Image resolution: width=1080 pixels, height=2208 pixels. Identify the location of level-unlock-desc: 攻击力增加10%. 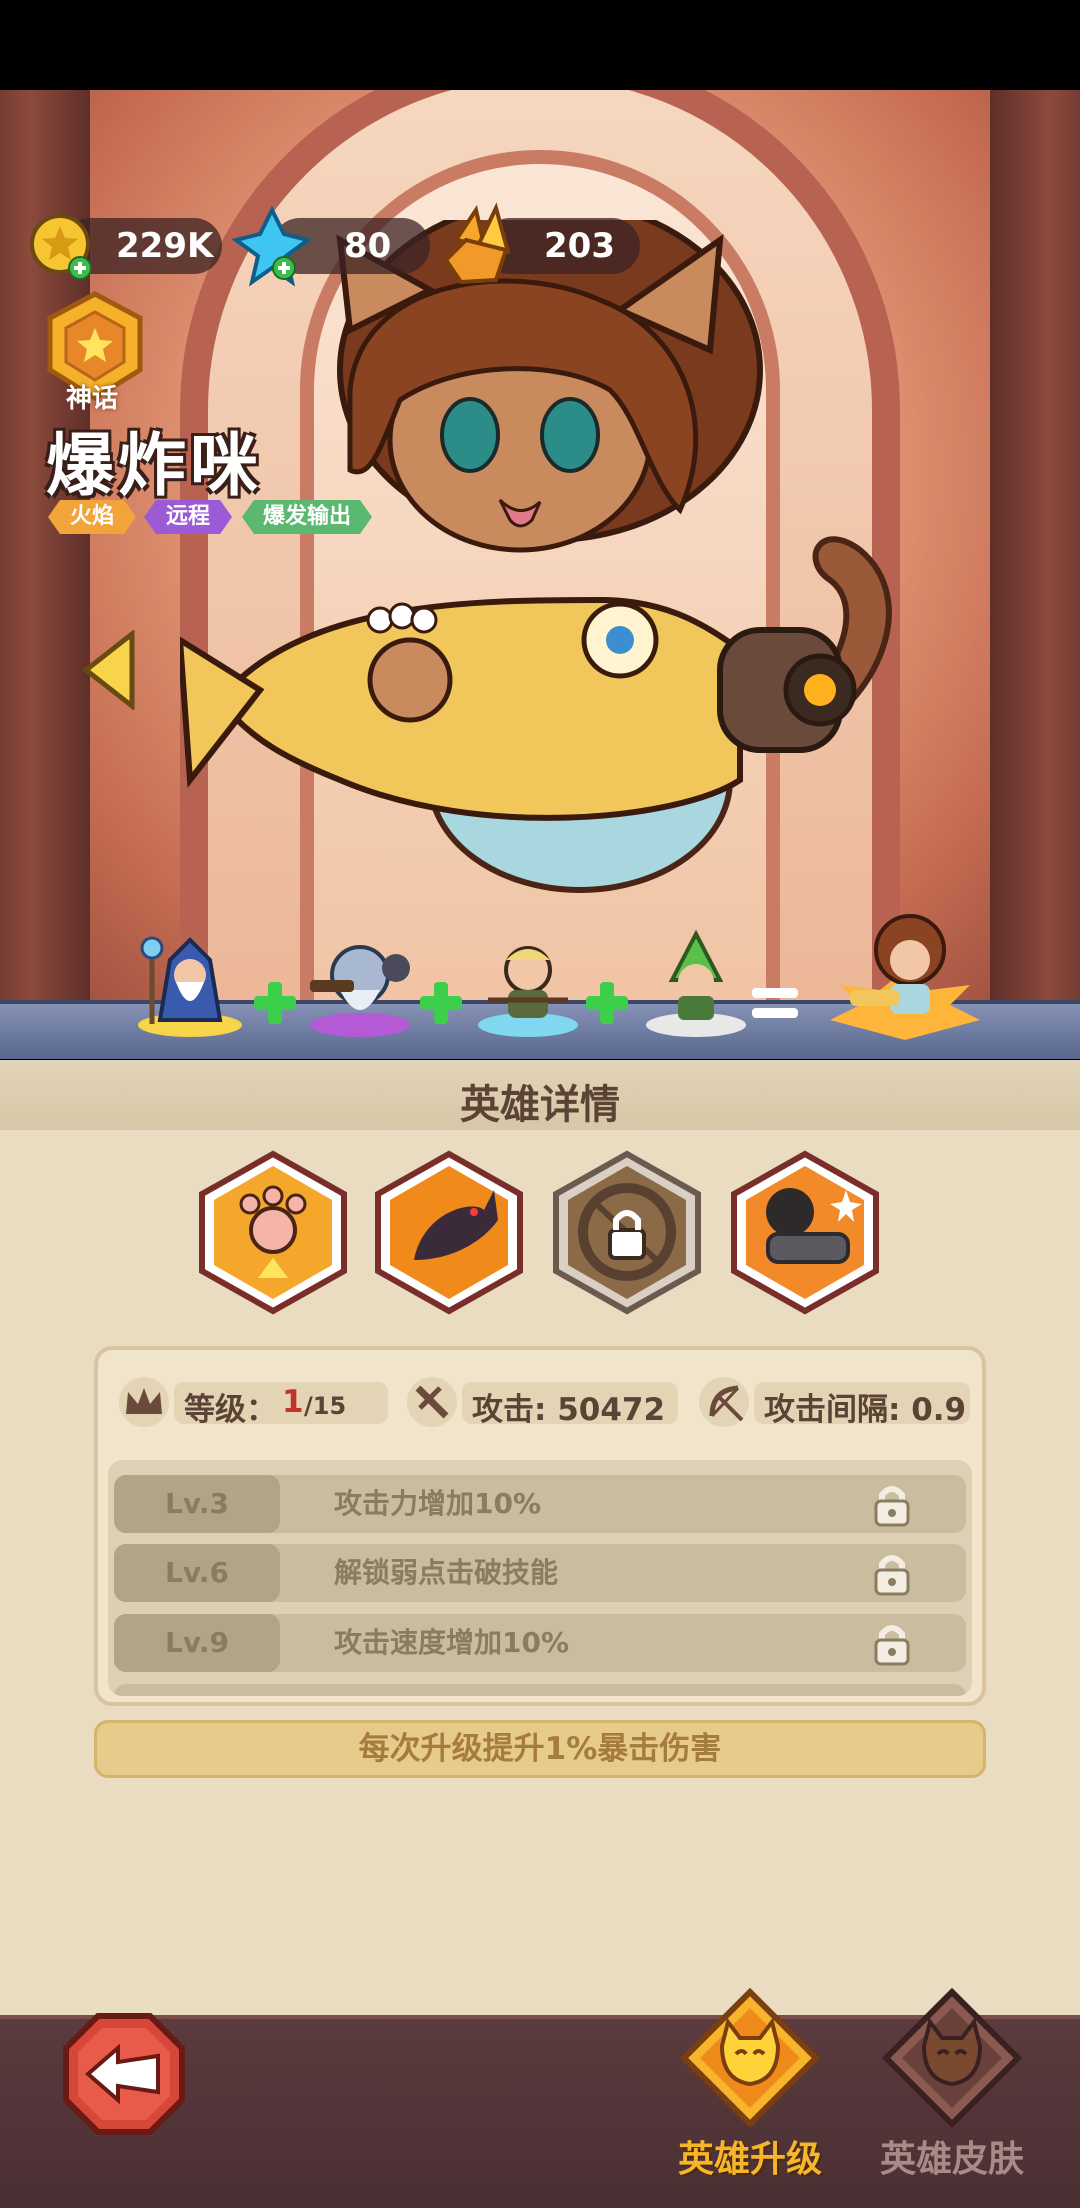
(438, 1503).